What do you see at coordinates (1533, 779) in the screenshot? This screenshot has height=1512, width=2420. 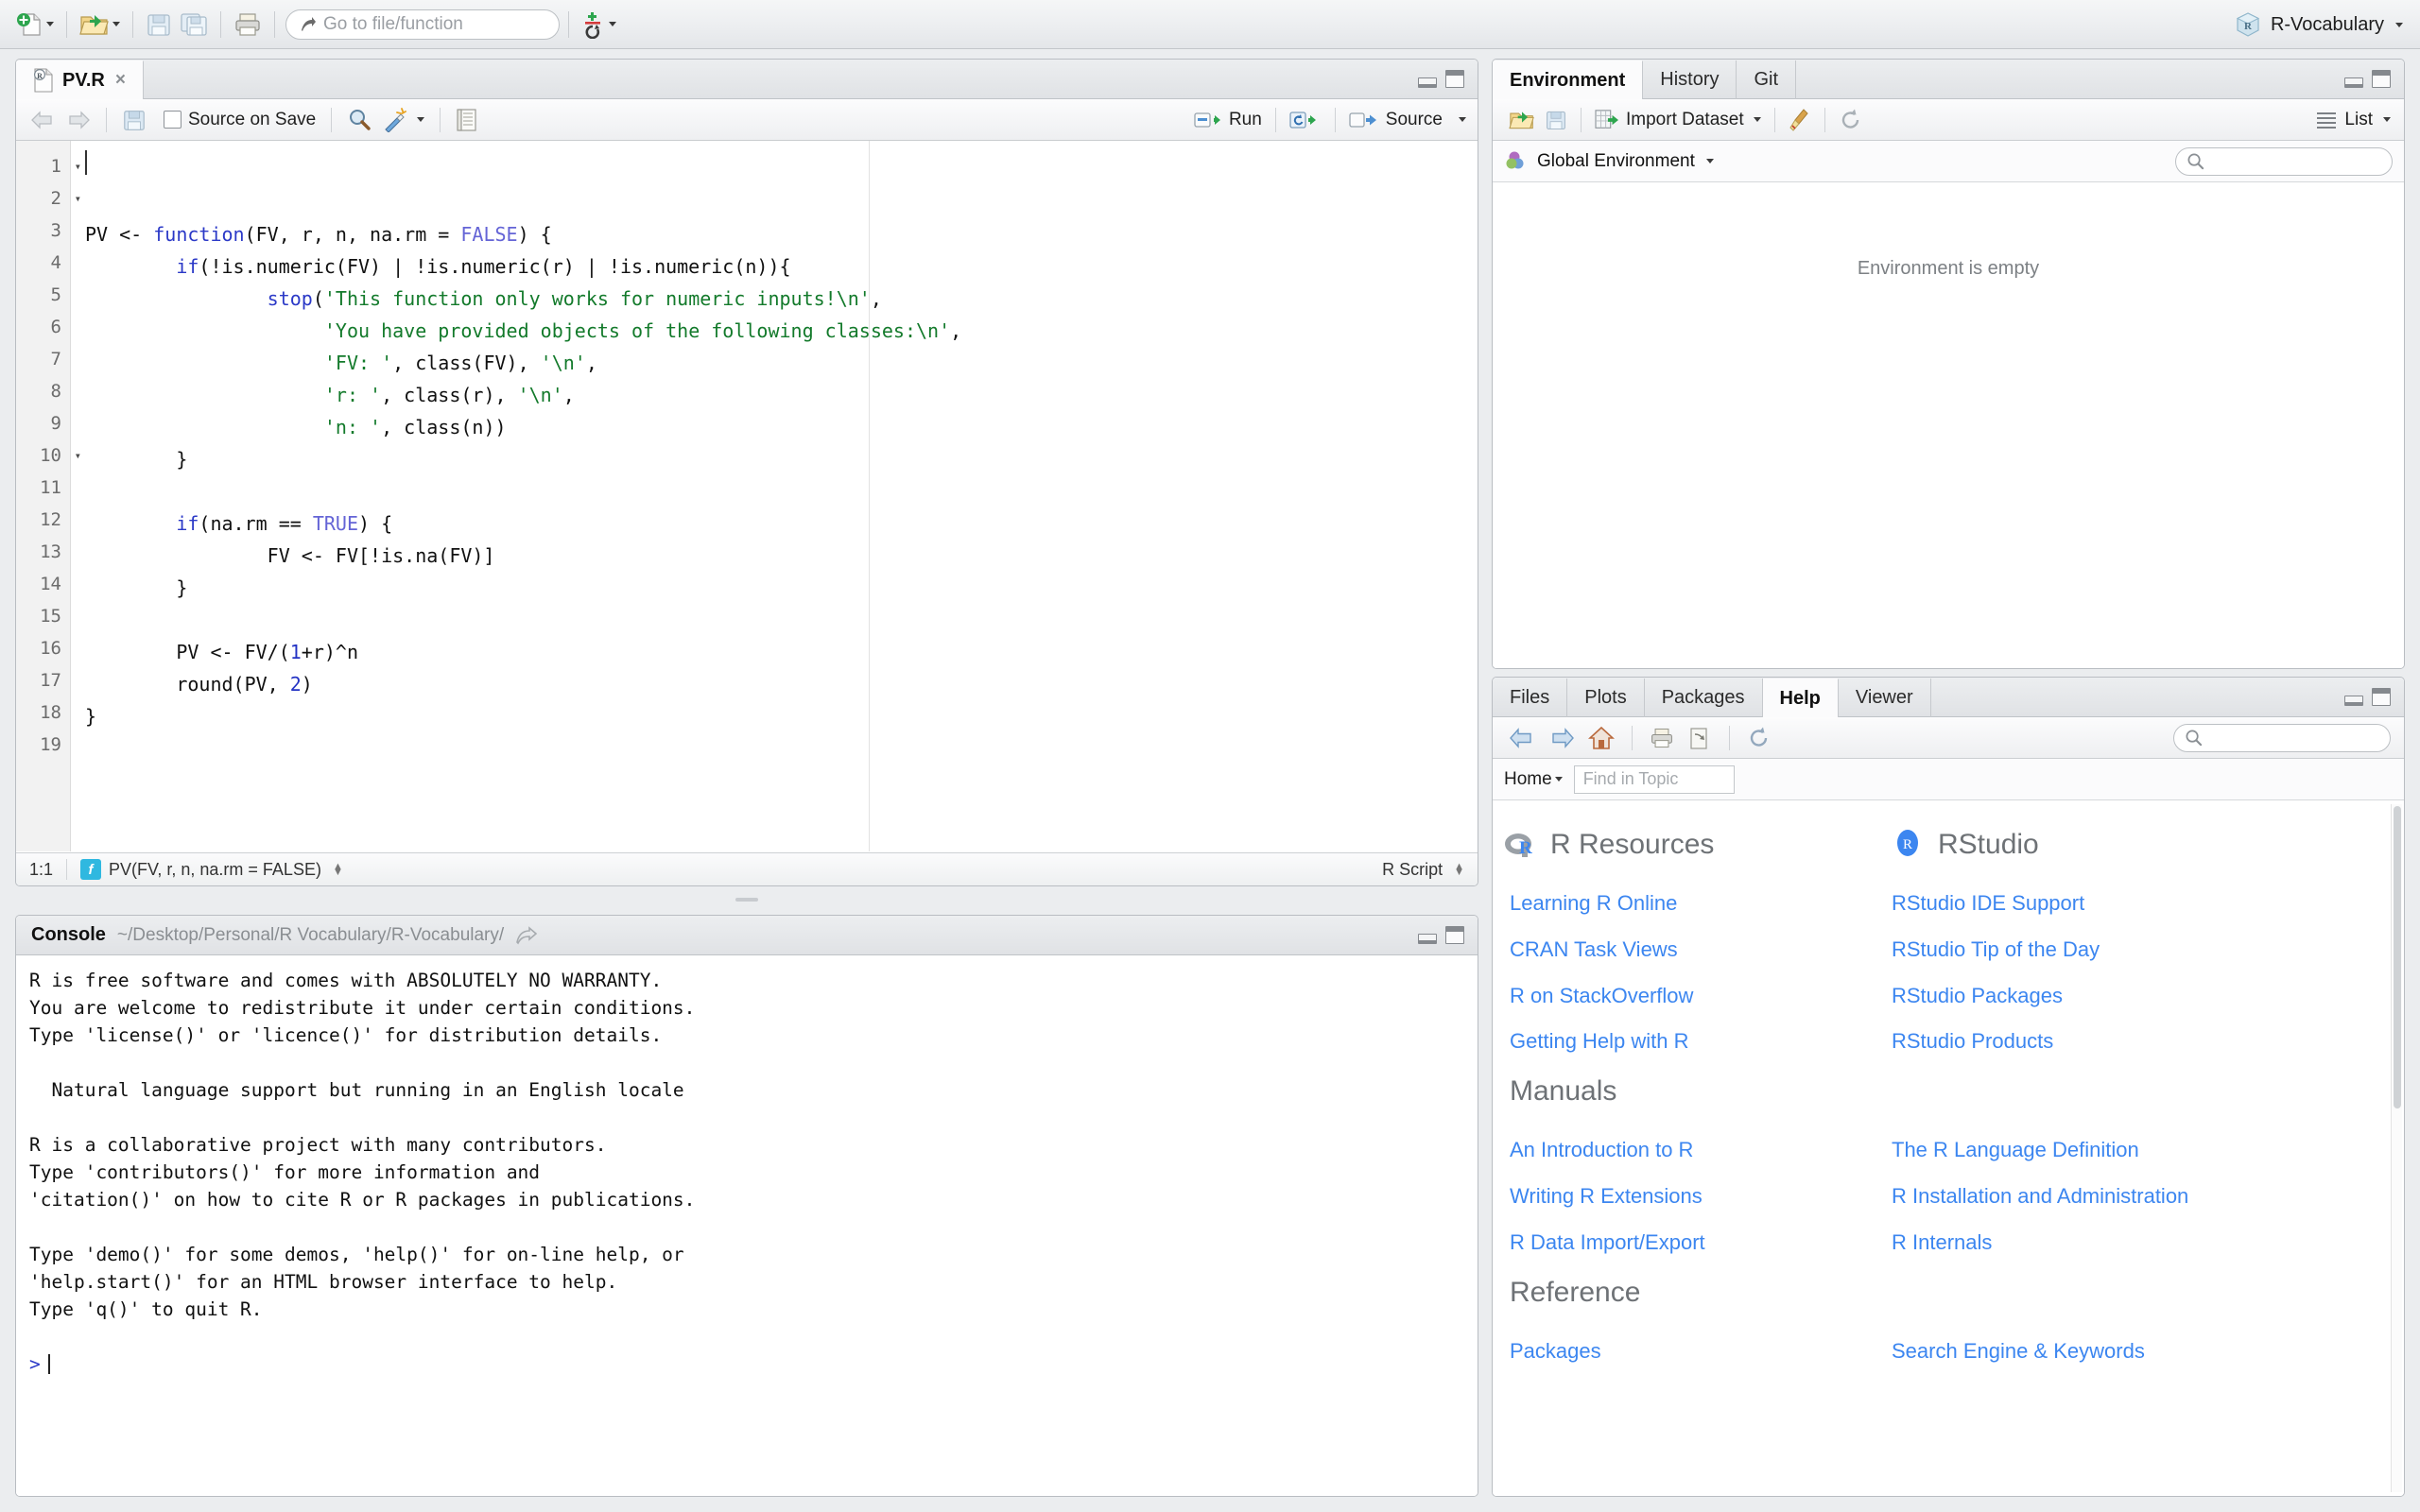 I see `help-home-dropdown: Home` at bounding box center [1533, 779].